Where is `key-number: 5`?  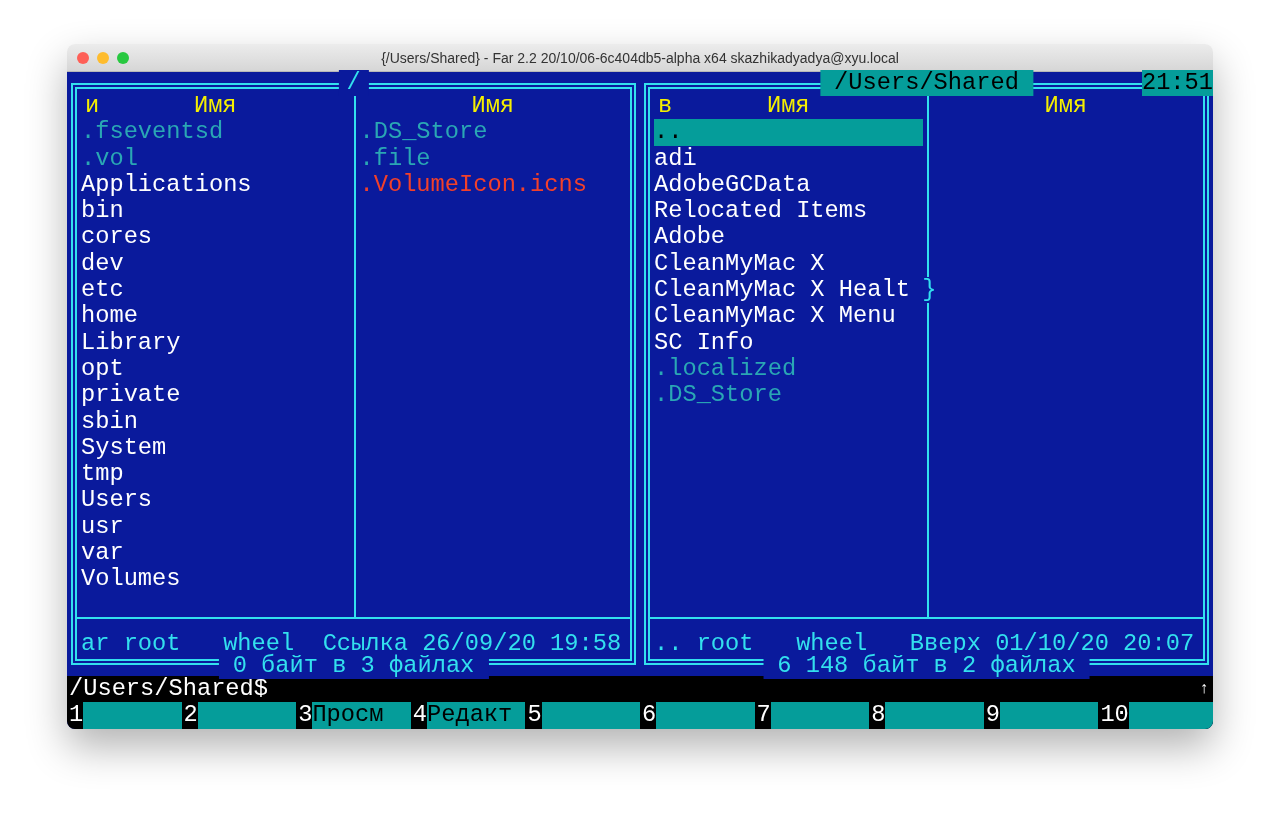 key-number: 5 is located at coordinates (534, 715).